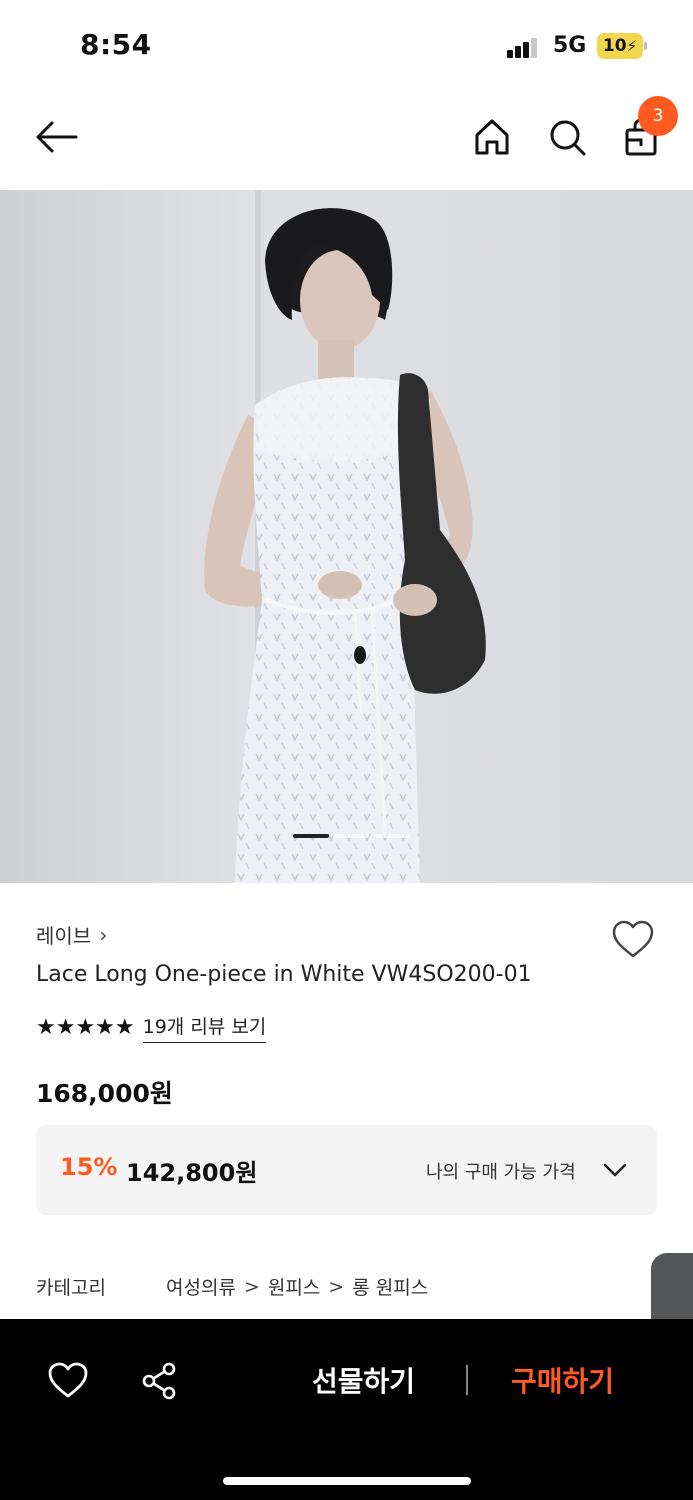 The image size is (693, 1500). Describe the element at coordinates (104, 1093) in the screenshot. I see `original-price: 168,000원` at that location.